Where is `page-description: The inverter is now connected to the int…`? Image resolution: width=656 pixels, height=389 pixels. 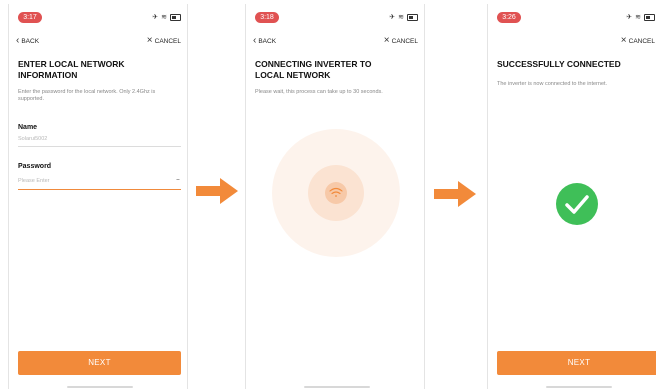 page-description: The inverter is now connected to the int… is located at coordinates (552, 84).